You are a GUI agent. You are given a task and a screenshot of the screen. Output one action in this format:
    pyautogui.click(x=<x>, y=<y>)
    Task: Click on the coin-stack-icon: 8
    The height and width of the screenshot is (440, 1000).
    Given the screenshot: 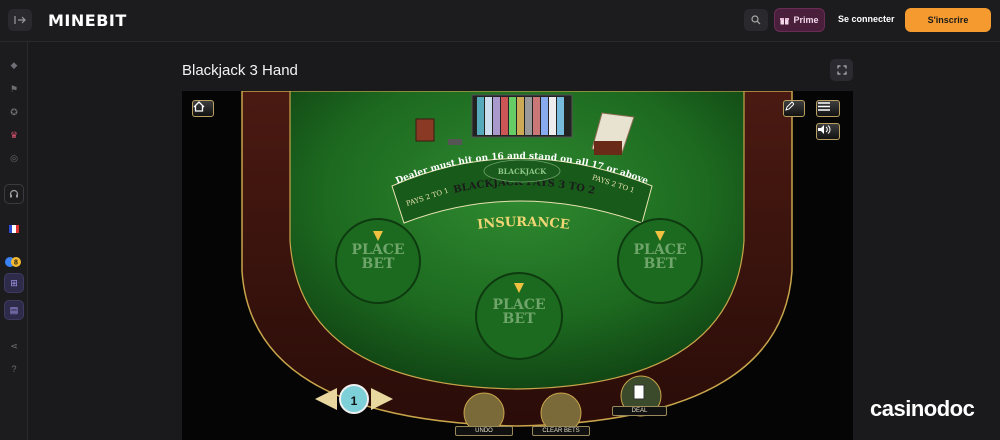 What is the action you would take?
    pyautogui.click(x=14, y=262)
    